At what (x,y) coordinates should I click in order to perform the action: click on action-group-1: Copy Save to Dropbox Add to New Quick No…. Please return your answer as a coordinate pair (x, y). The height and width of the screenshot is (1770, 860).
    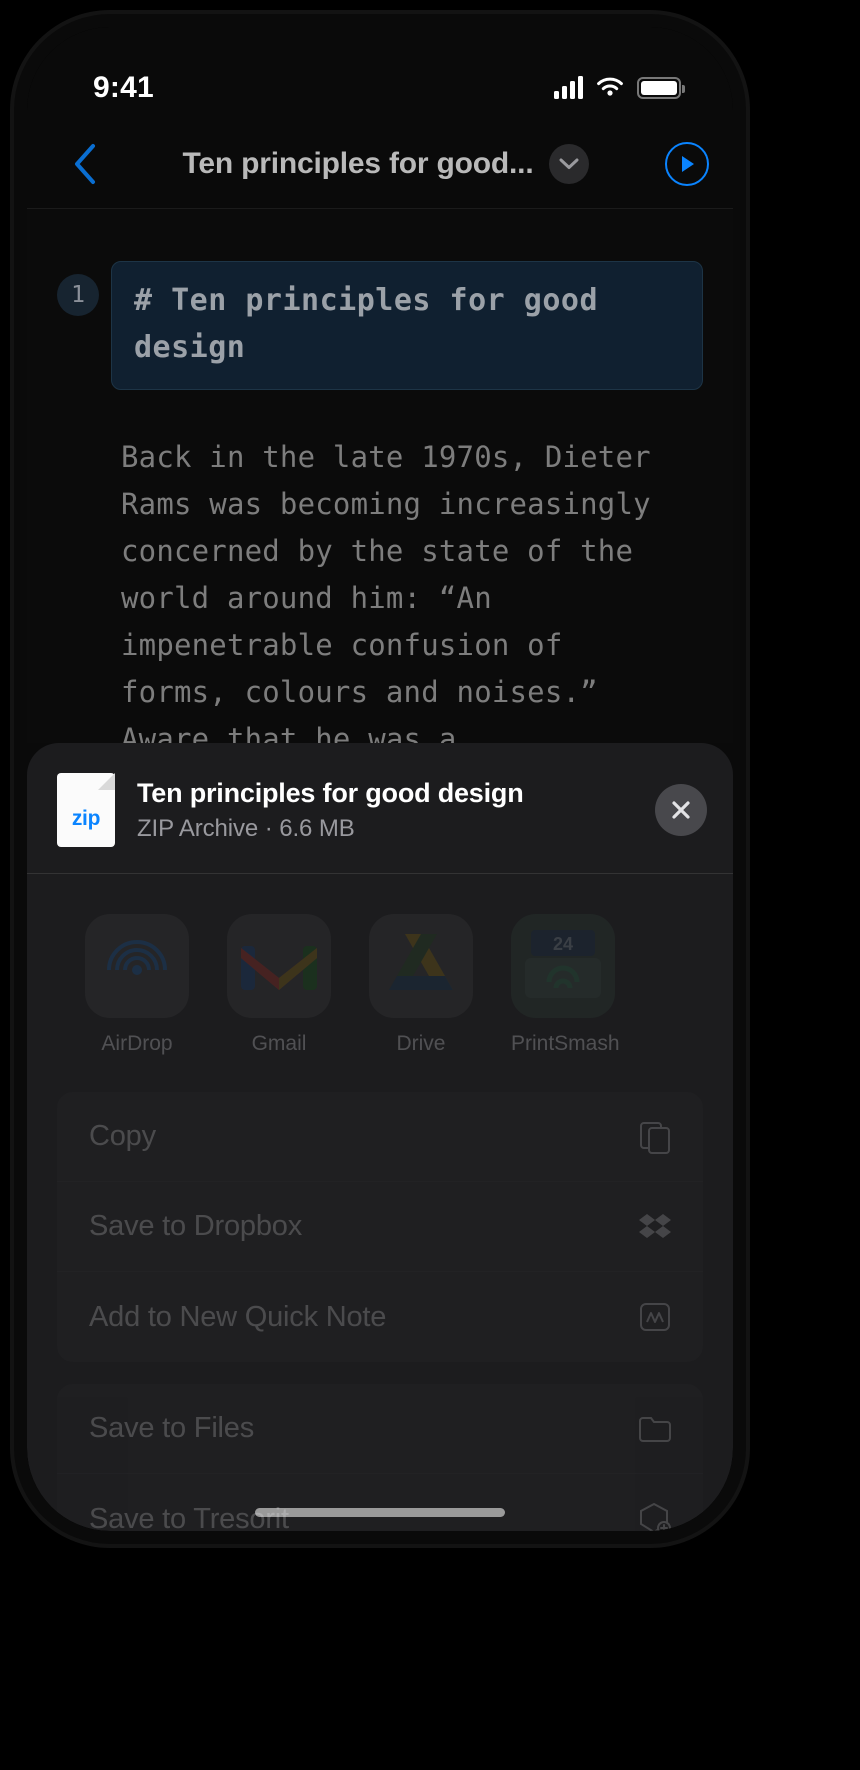
    Looking at the image, I should click on (380, 1227).